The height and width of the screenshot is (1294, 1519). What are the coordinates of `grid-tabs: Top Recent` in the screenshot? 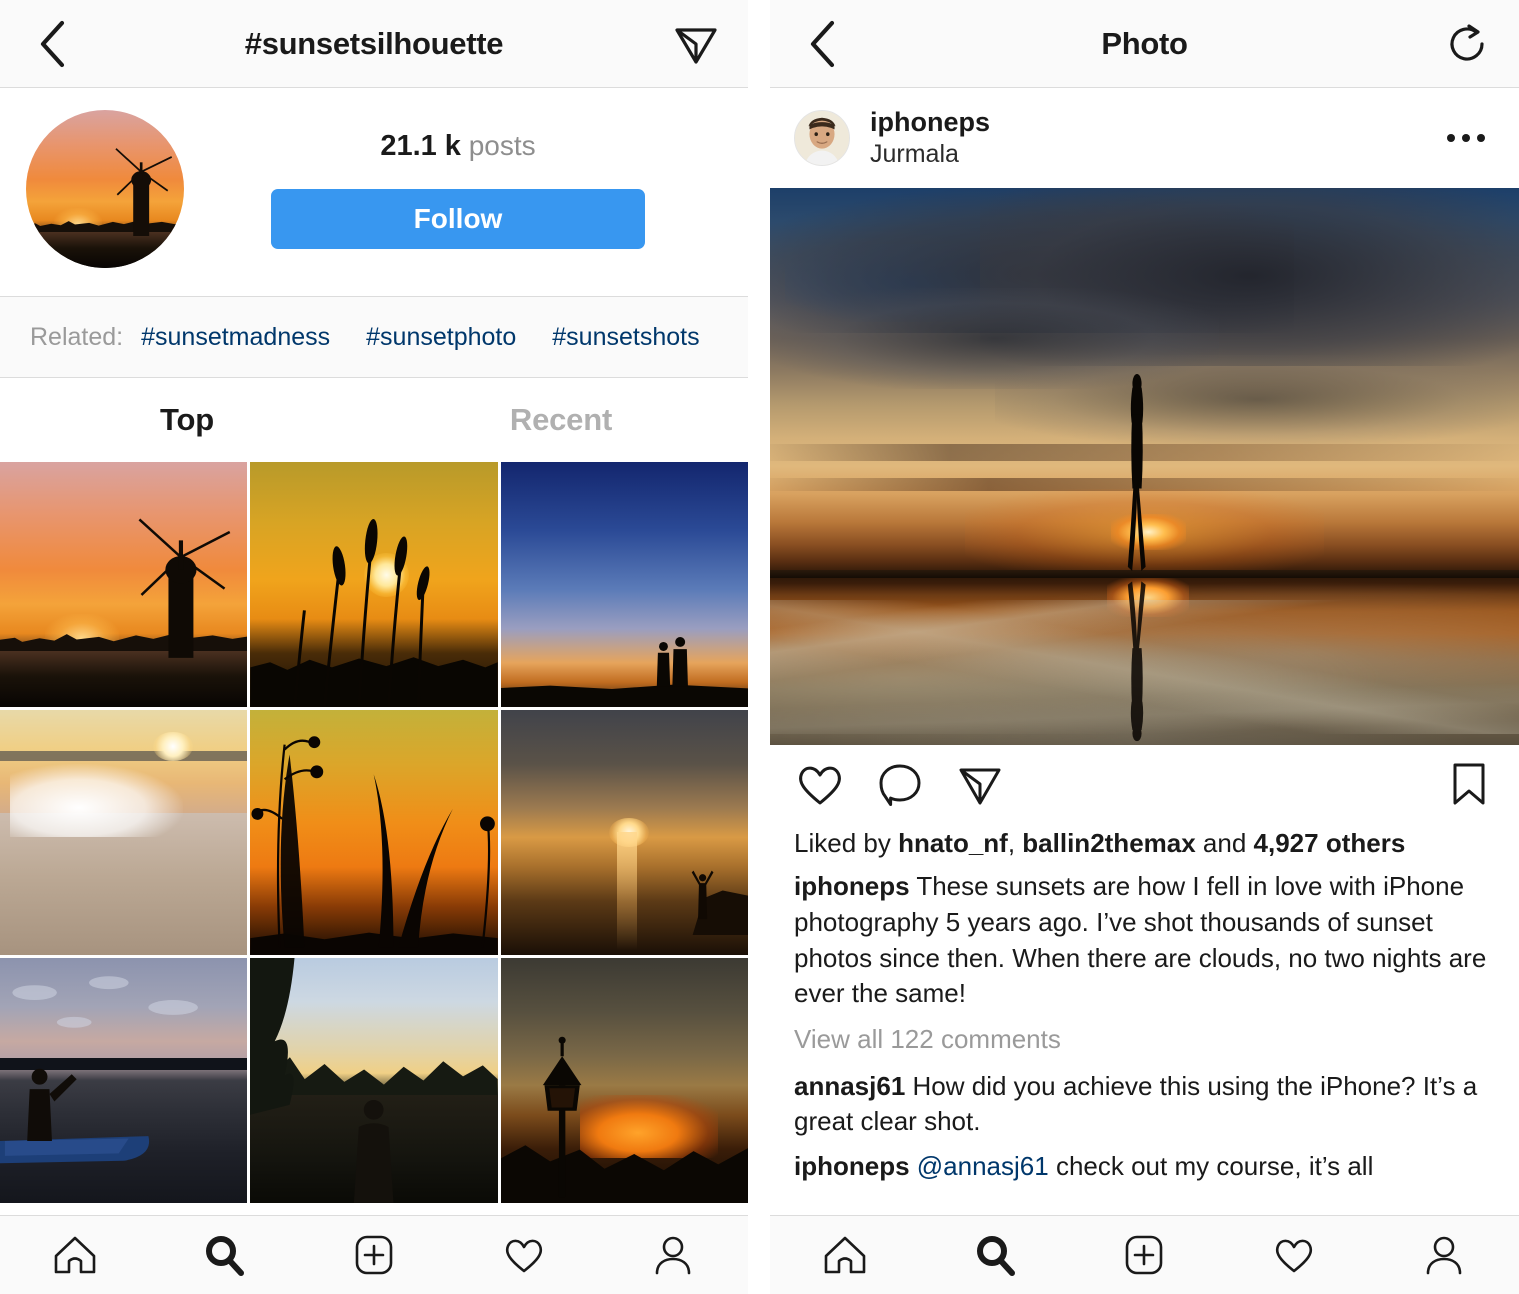 It's located at (374, 420).